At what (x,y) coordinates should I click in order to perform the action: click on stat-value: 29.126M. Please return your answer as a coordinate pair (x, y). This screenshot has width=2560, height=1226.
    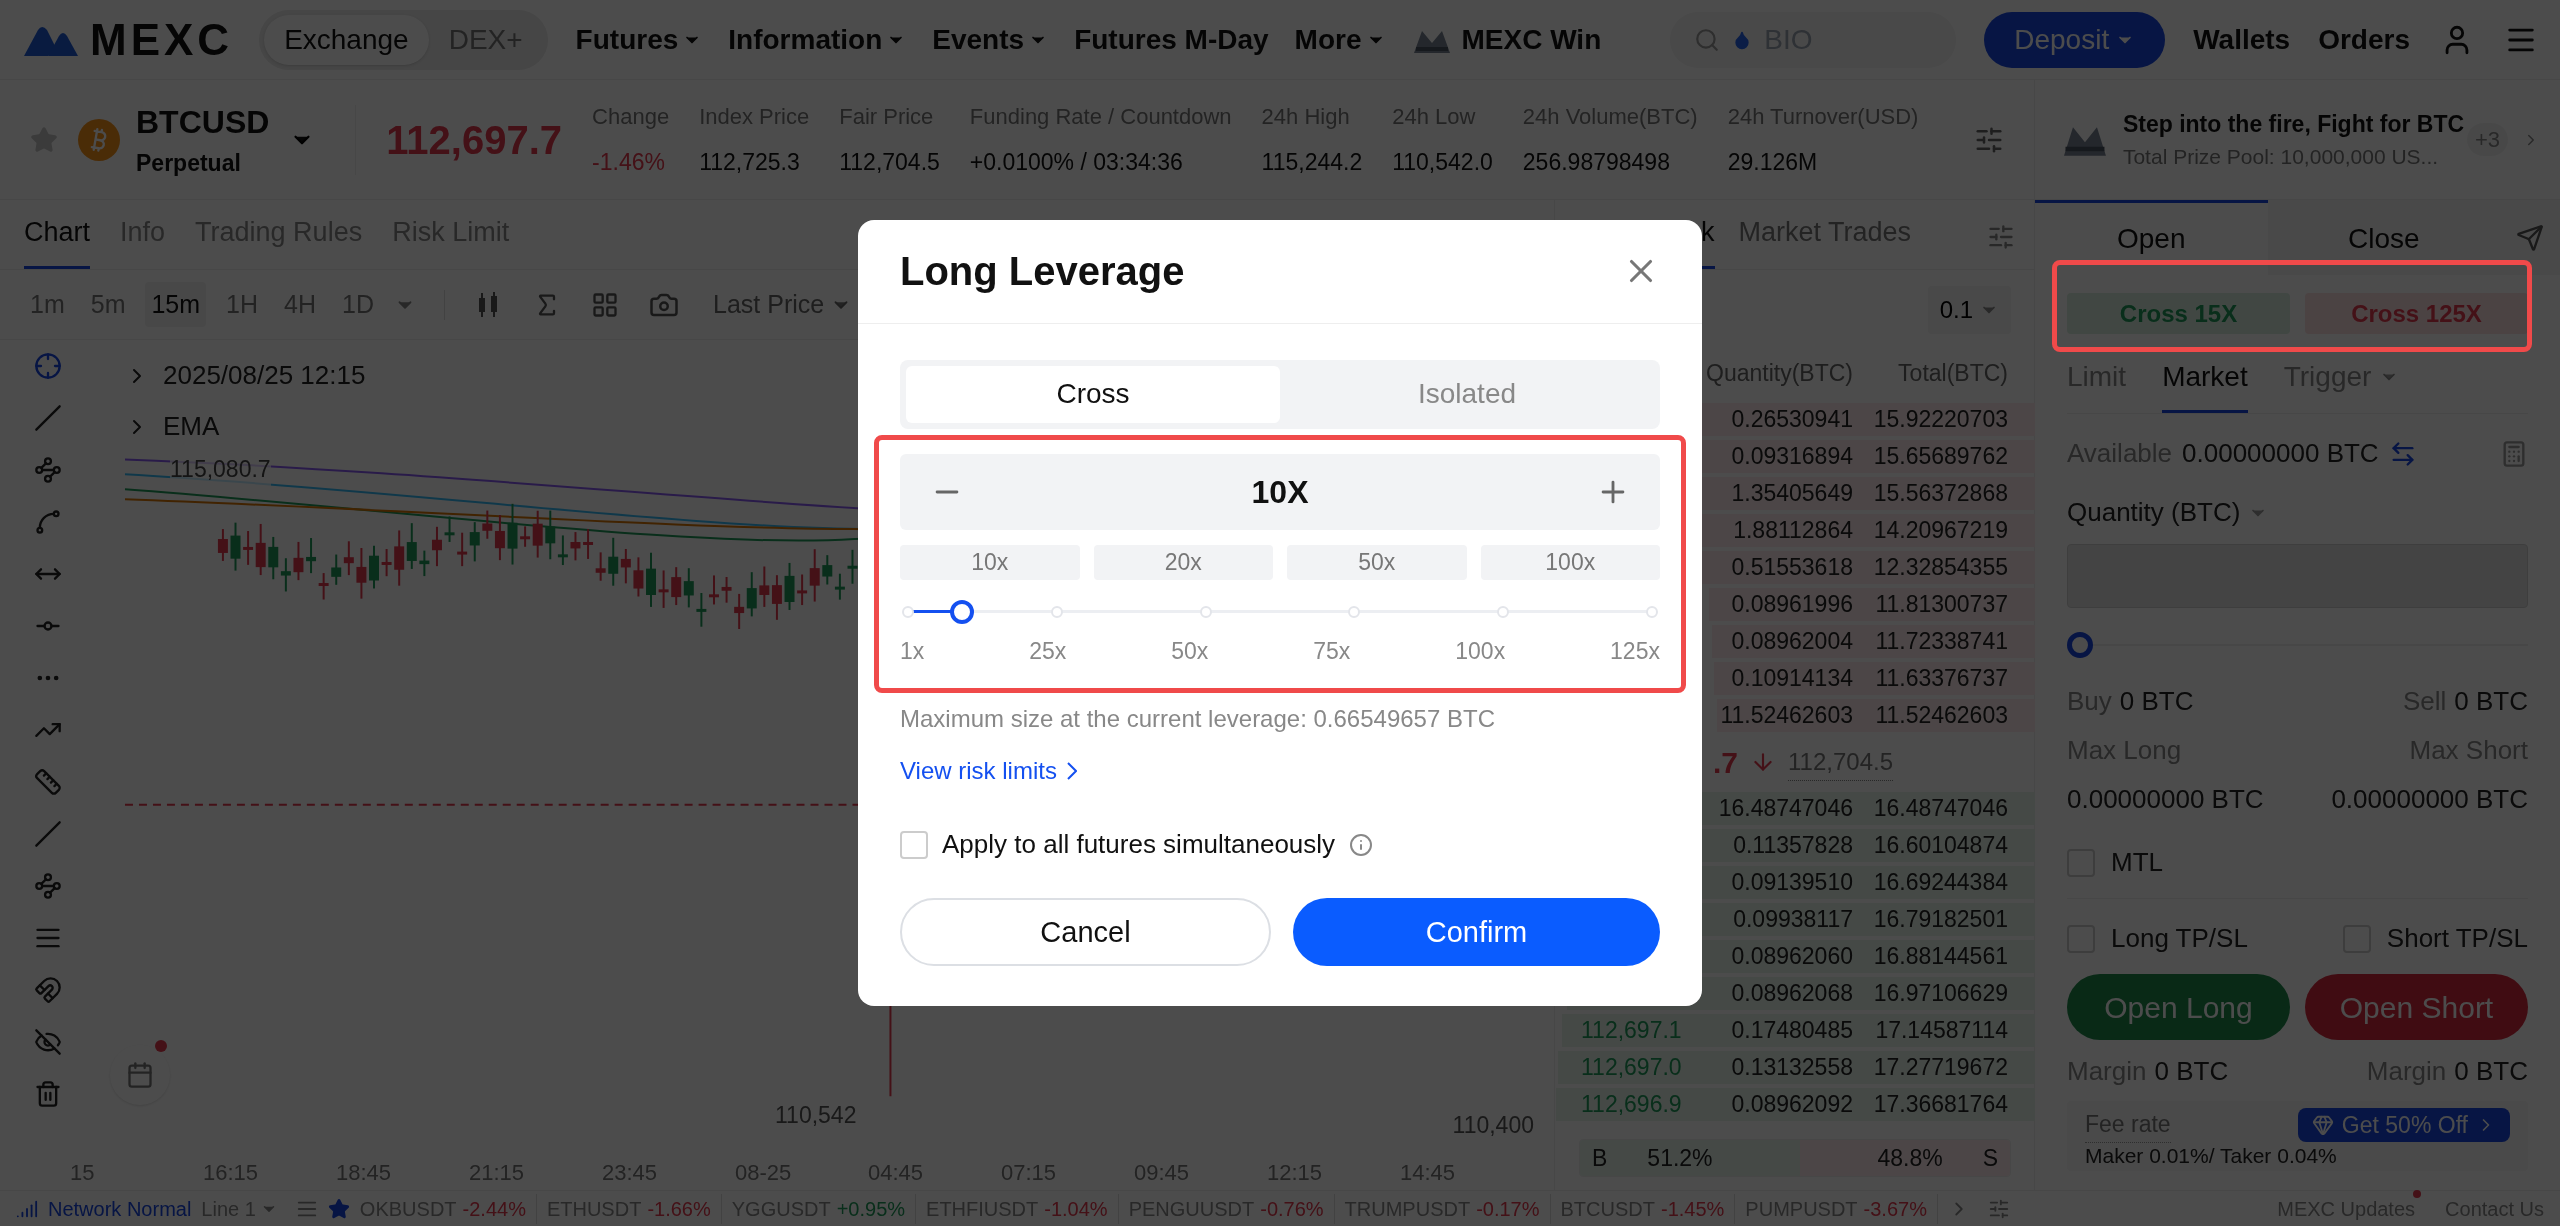
    Looking at the image, I should click on (1773, 162).